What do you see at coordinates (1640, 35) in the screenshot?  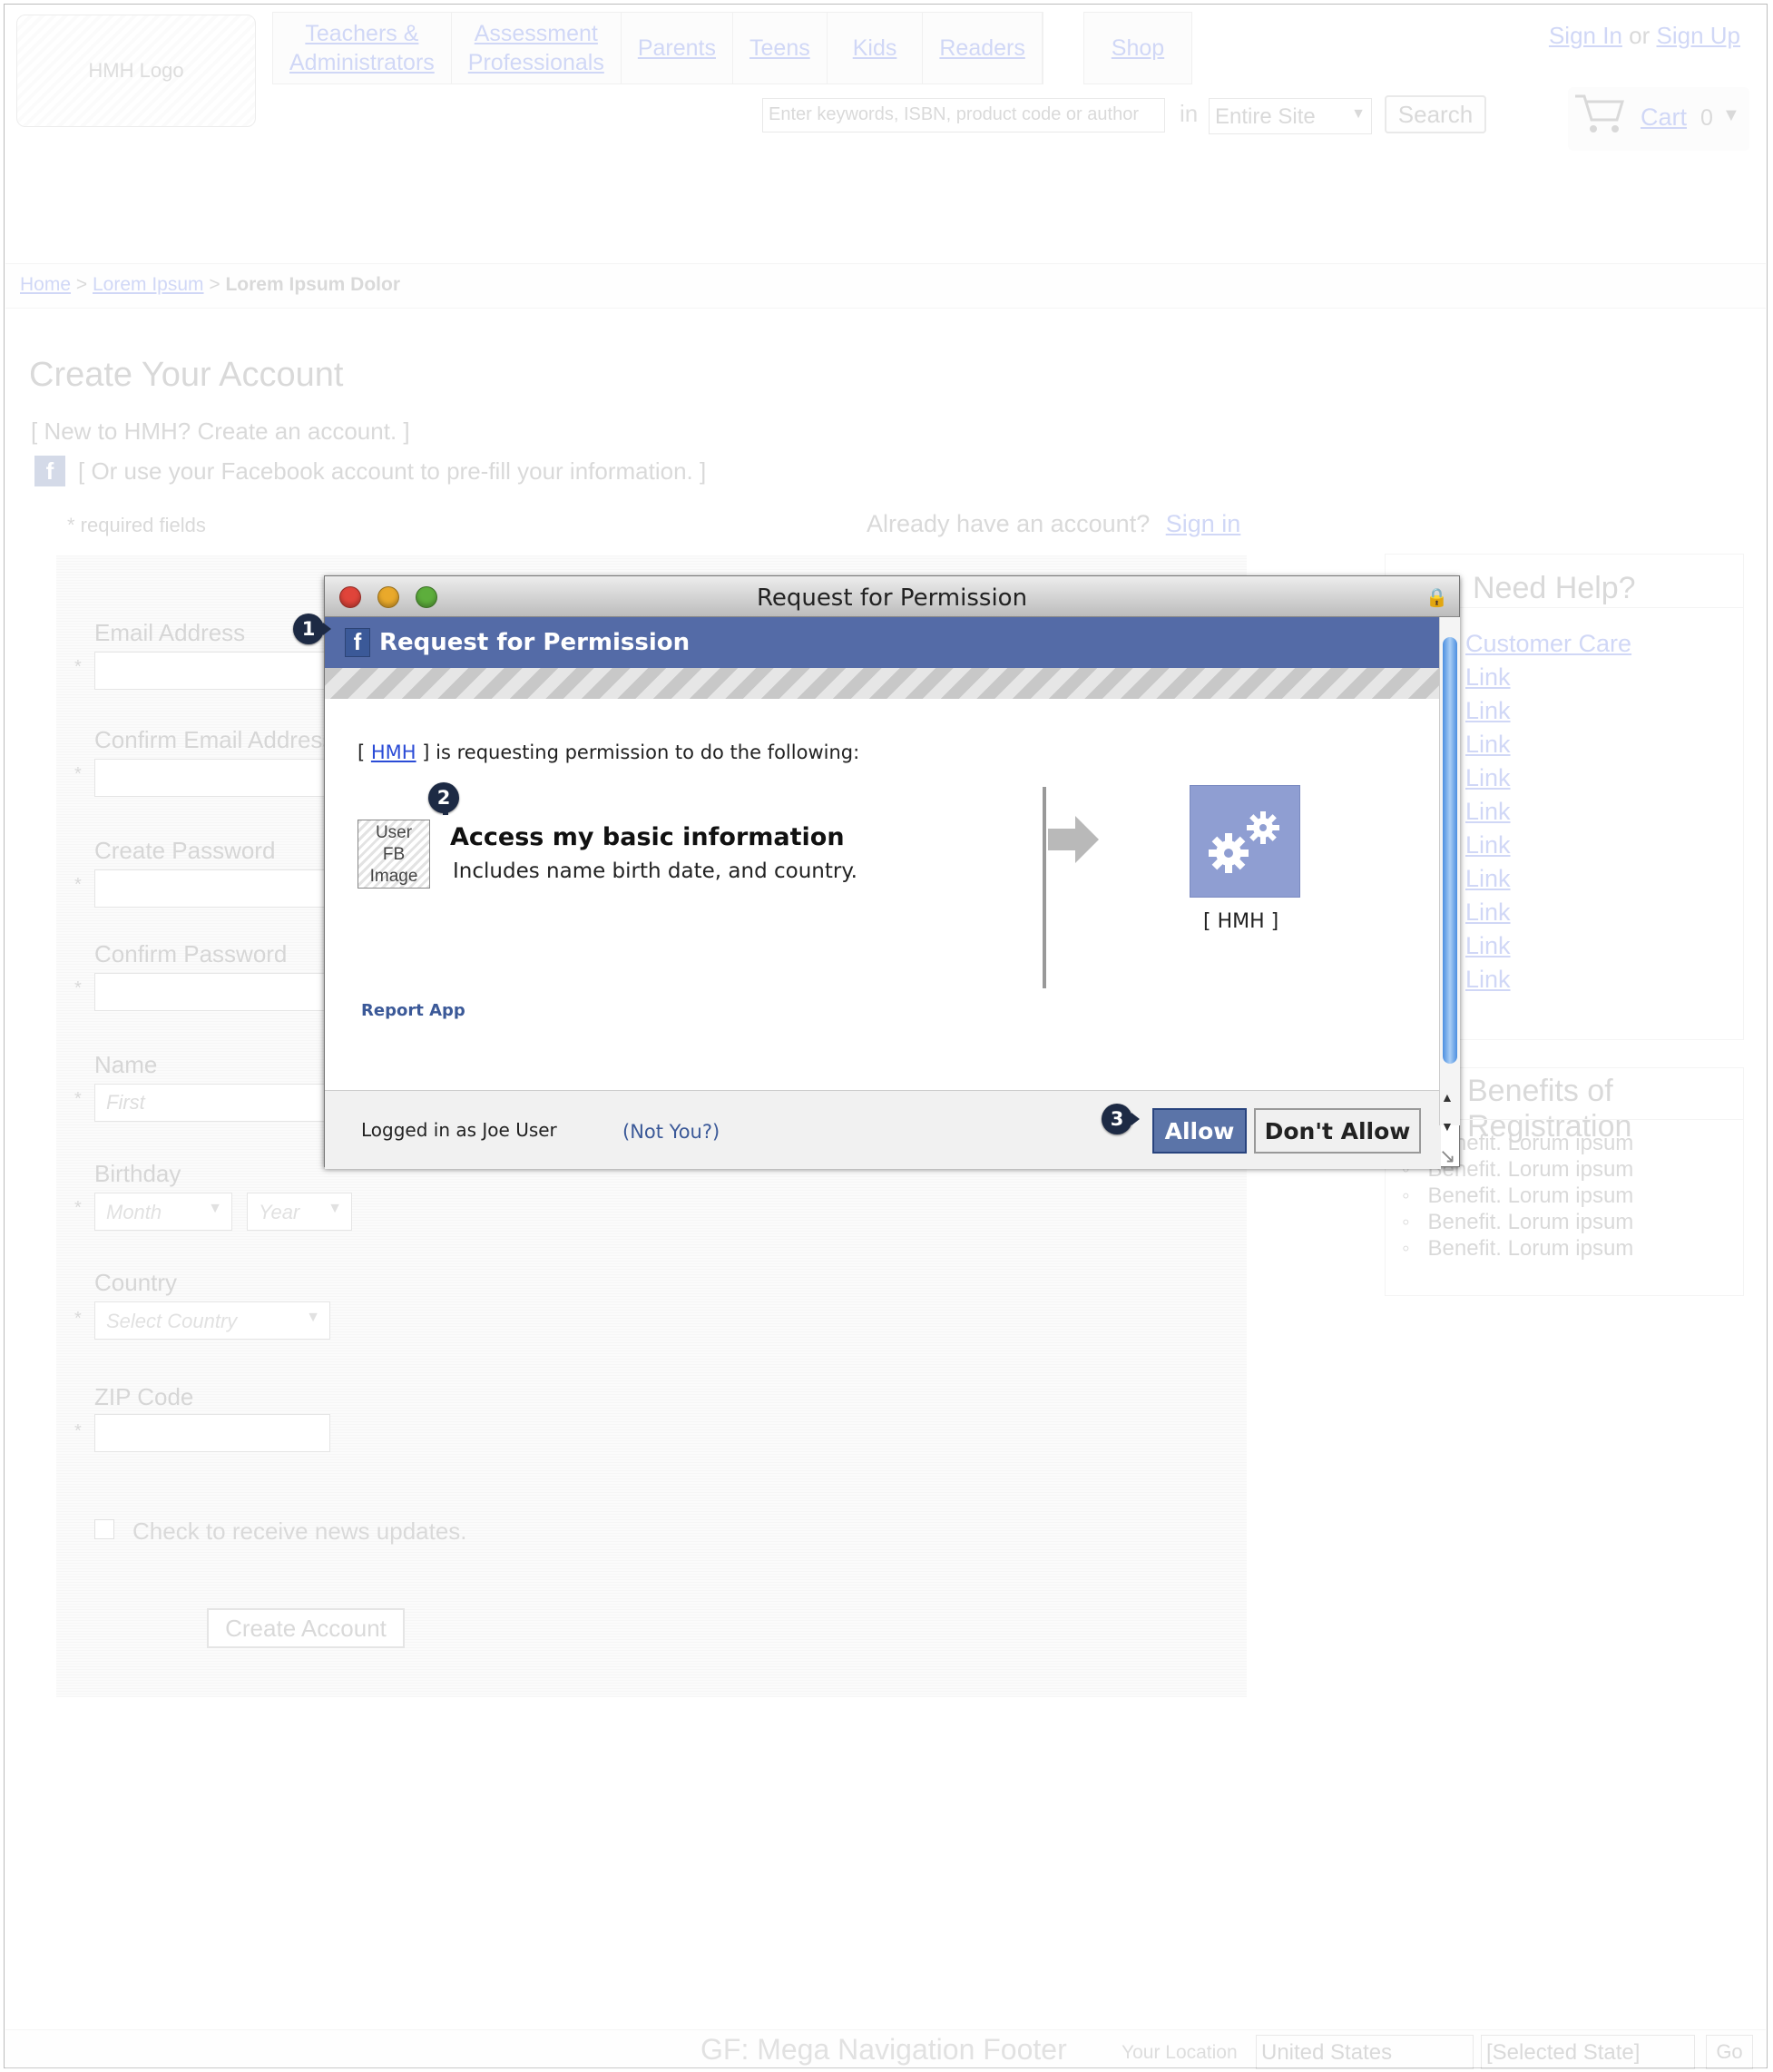 I see `or-text: or` at bounding box center [1640, 35].